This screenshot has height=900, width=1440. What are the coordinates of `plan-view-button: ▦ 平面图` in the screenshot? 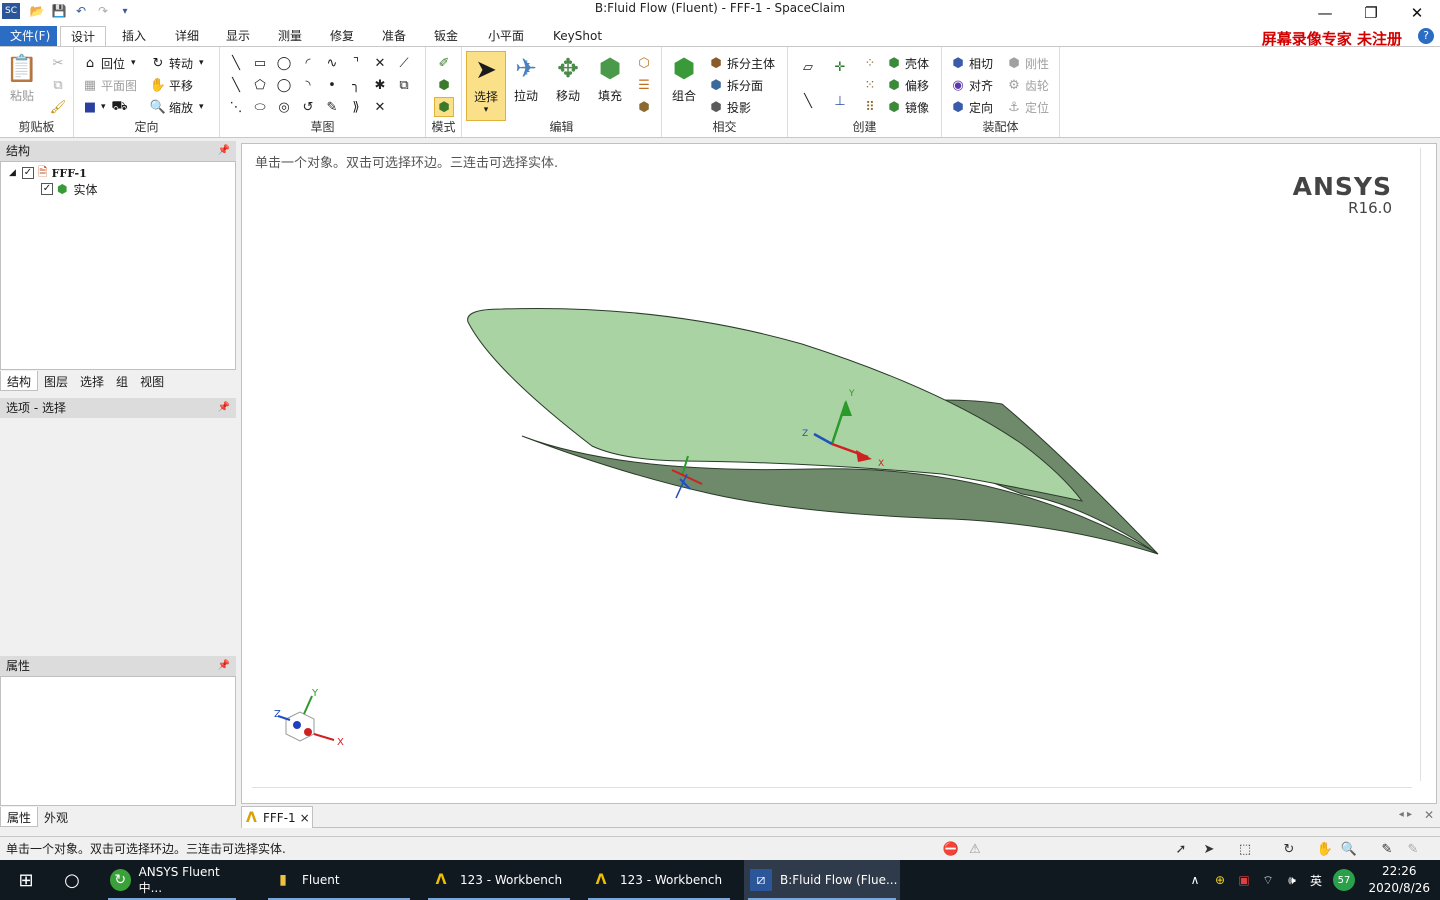 It's located at (109, 85).